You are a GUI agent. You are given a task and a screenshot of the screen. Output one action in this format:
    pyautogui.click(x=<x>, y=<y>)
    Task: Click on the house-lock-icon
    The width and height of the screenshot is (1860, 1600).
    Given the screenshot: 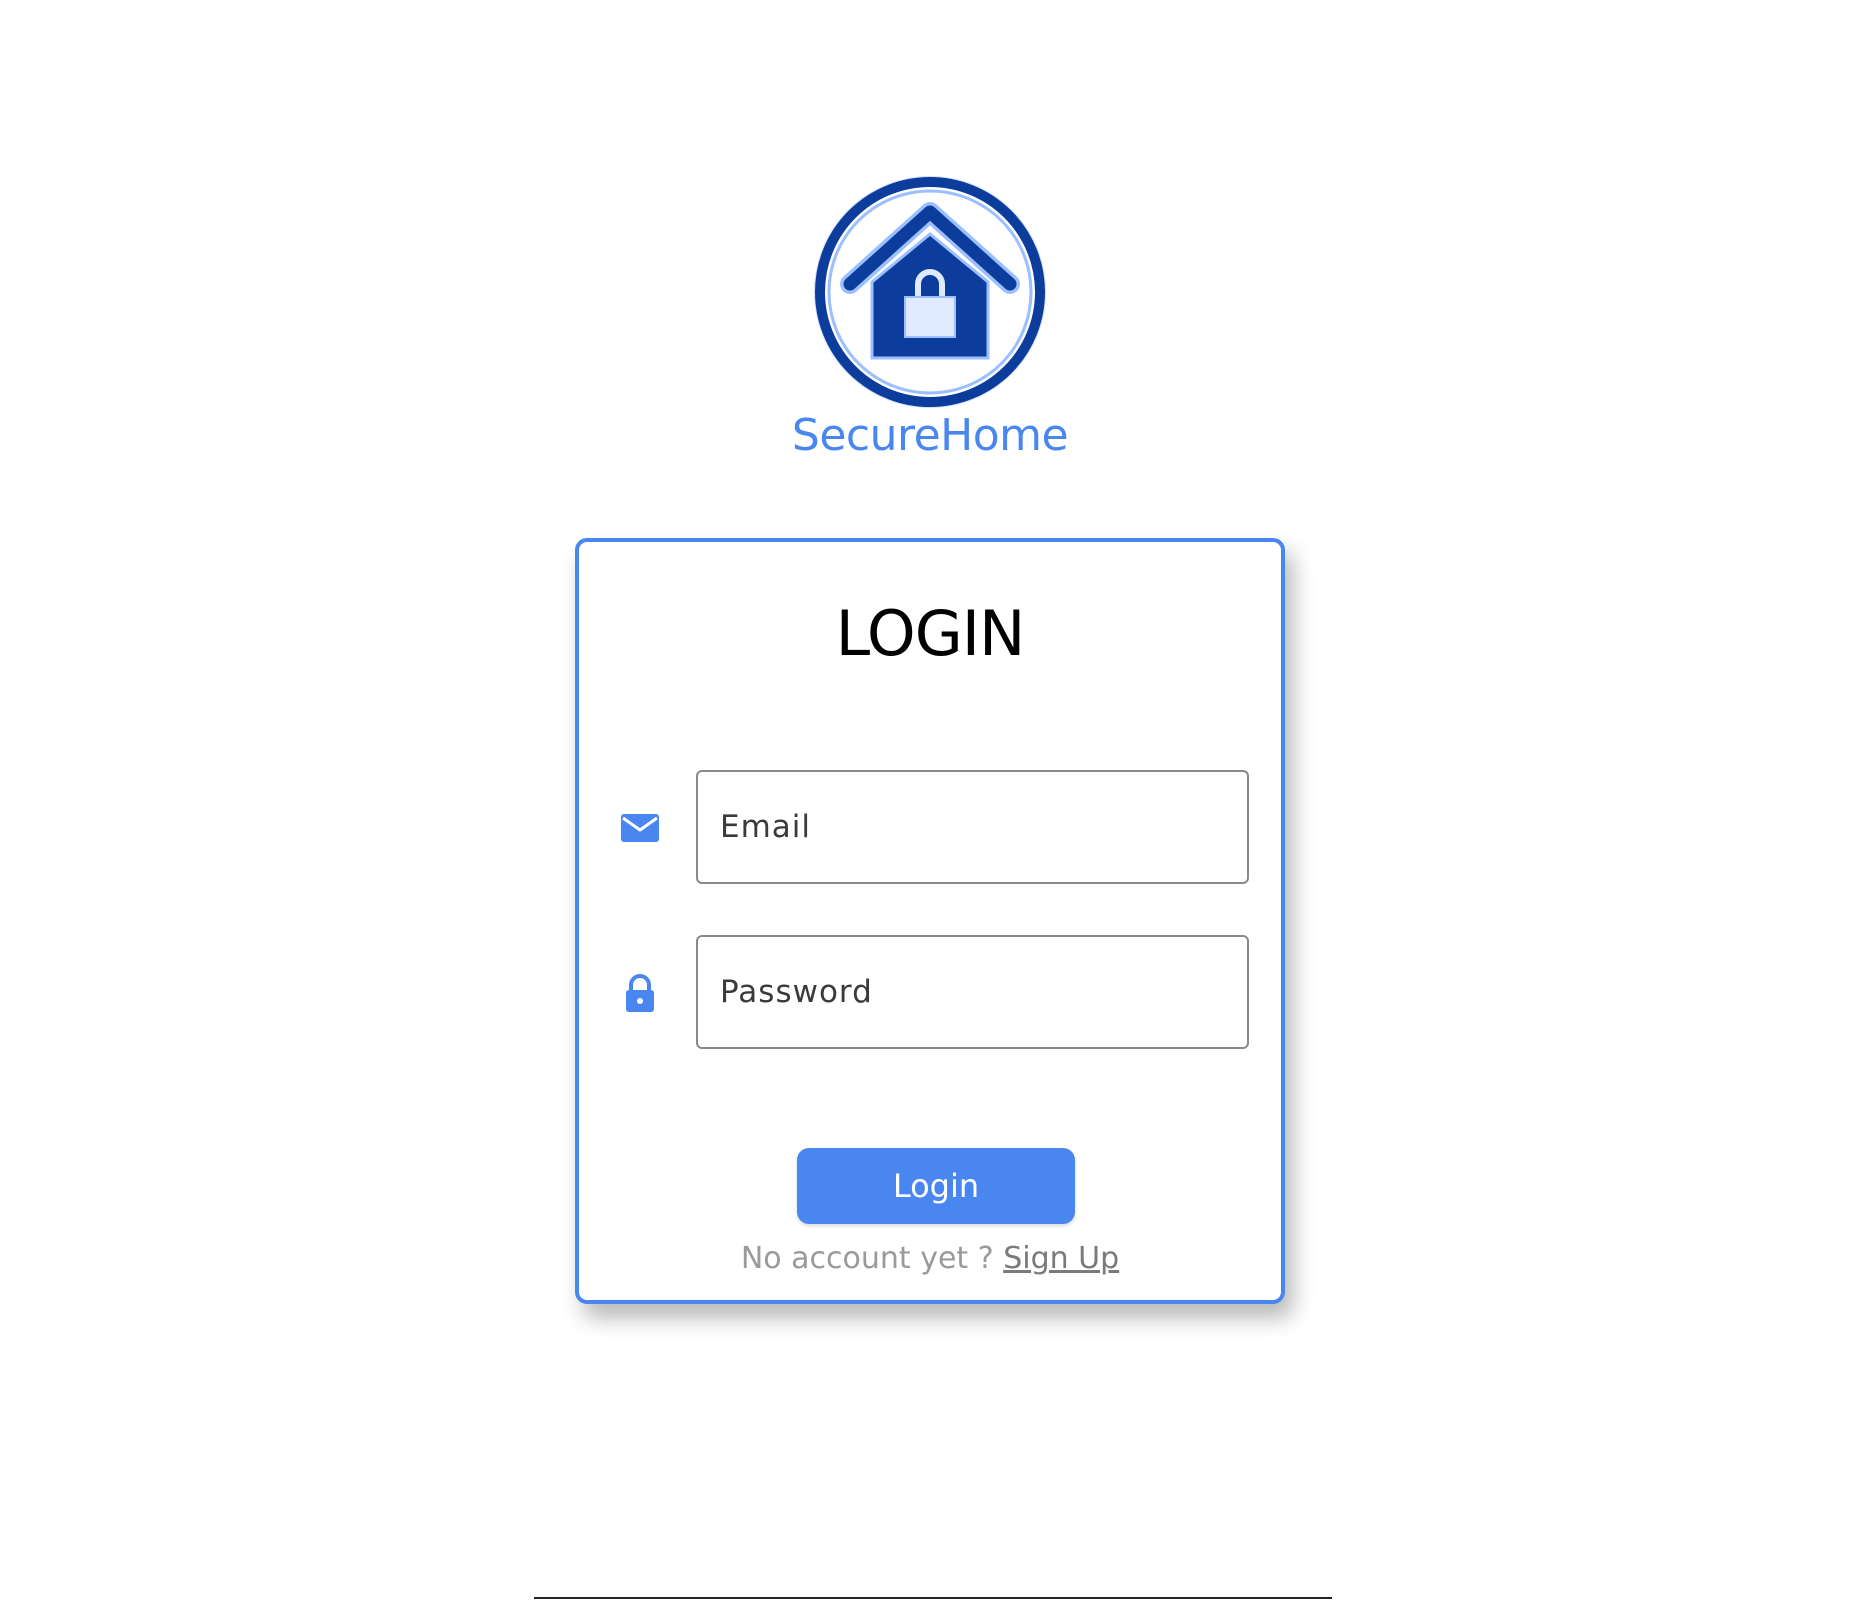 What is the action you would take?
    pyautogui.click(x=930, y=292)
    